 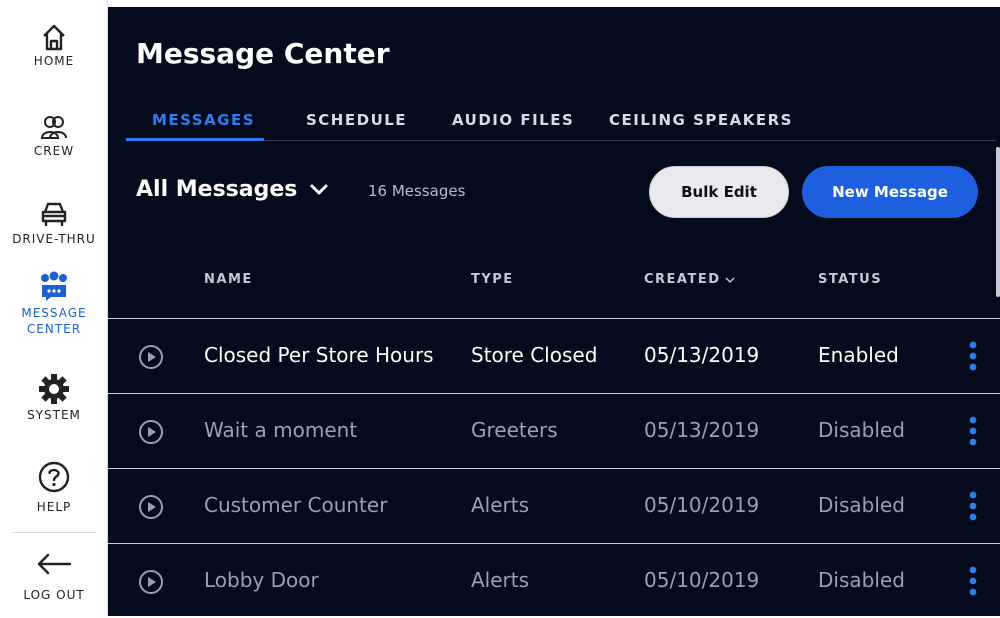 I want to click on sidebar-item-crew: CREW, so click(x=54, y=136).